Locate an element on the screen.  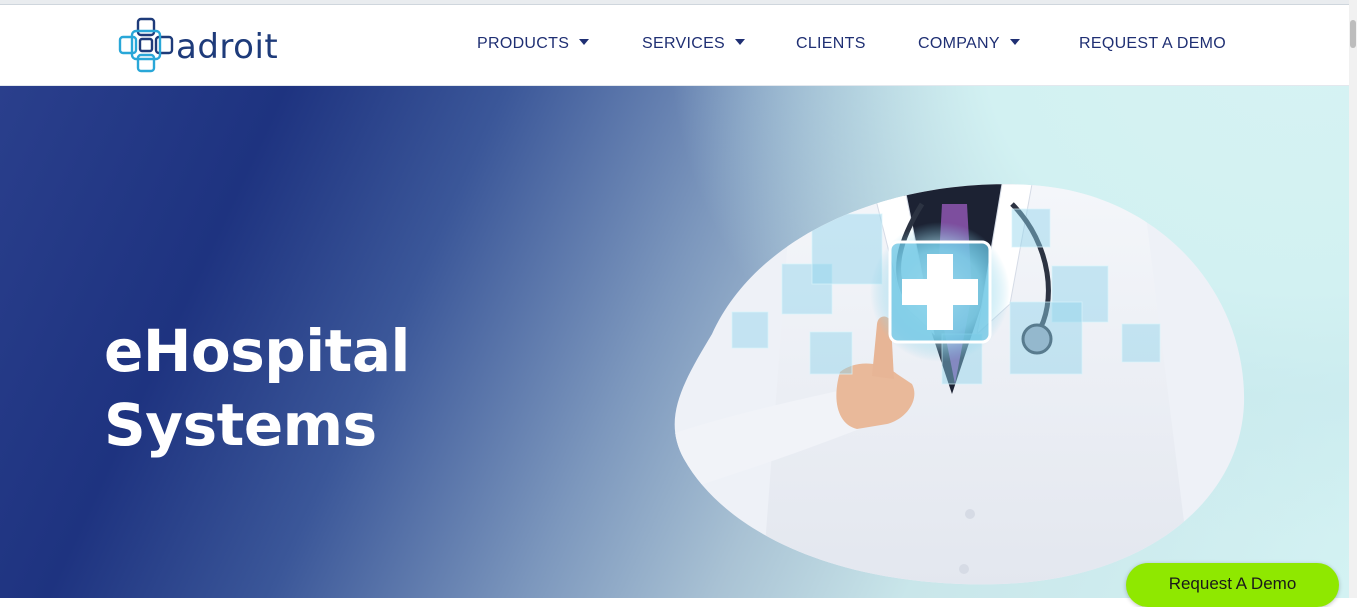
nav-item-services: SERVICES is located at coordinates (694, 46).